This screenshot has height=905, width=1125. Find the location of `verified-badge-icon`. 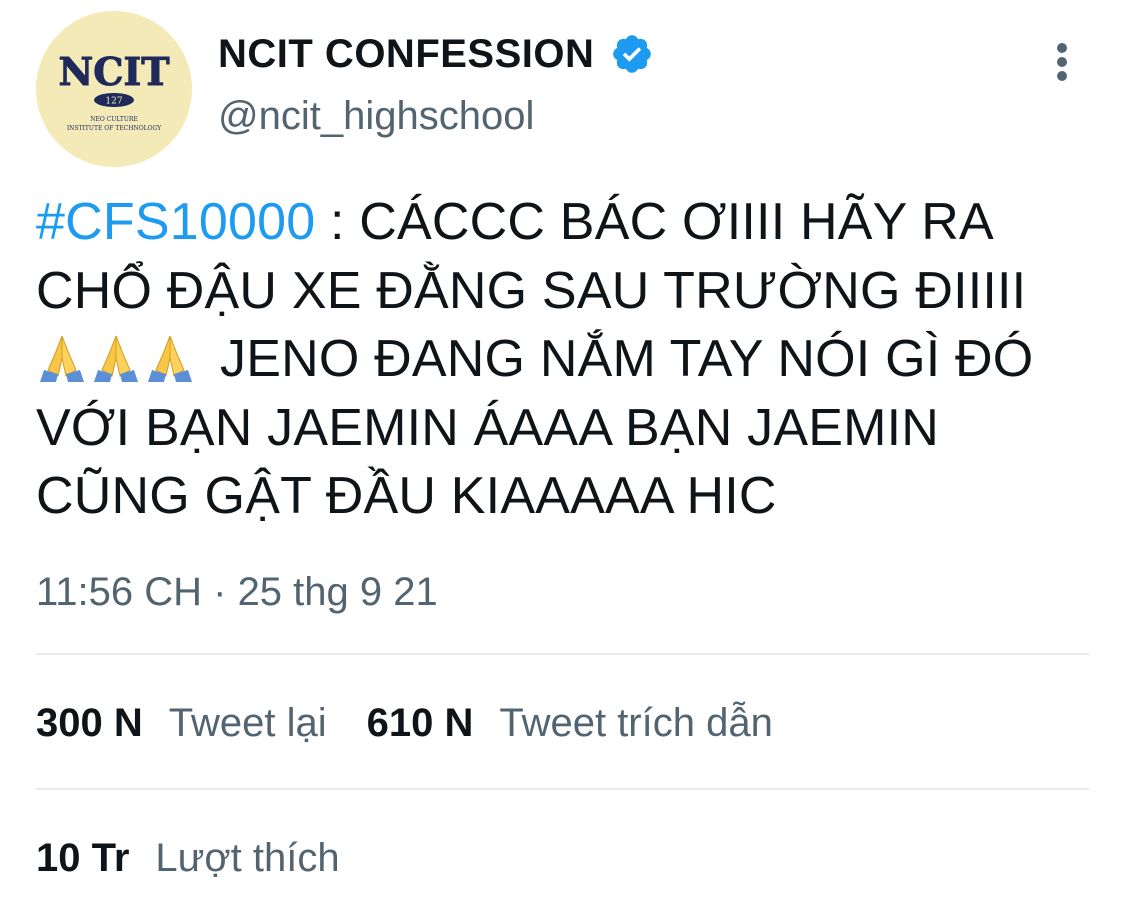

verified-badge-icon is located at coordinates (632, 54).